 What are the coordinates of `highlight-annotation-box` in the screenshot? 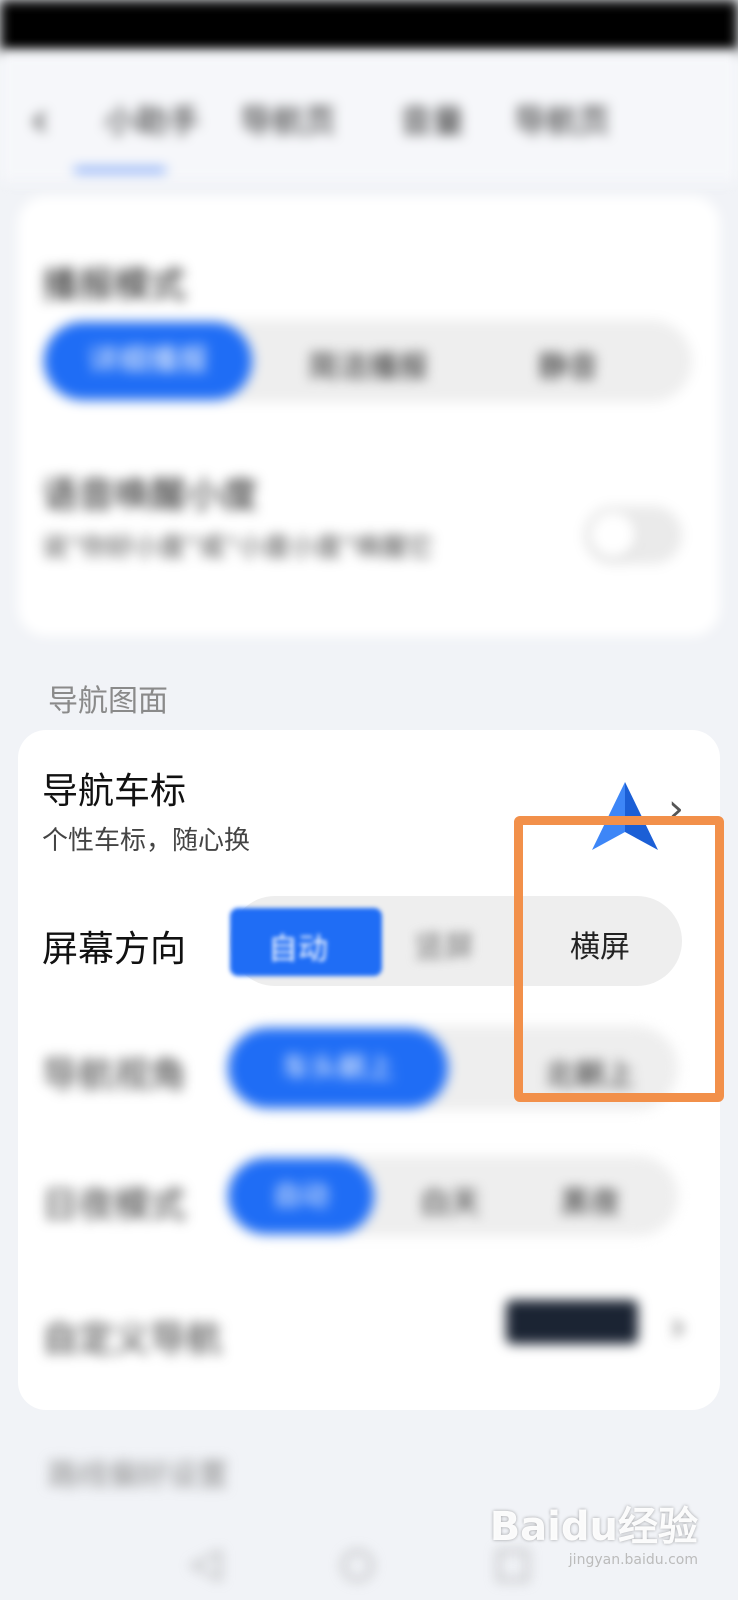 It's located at (619, 959).